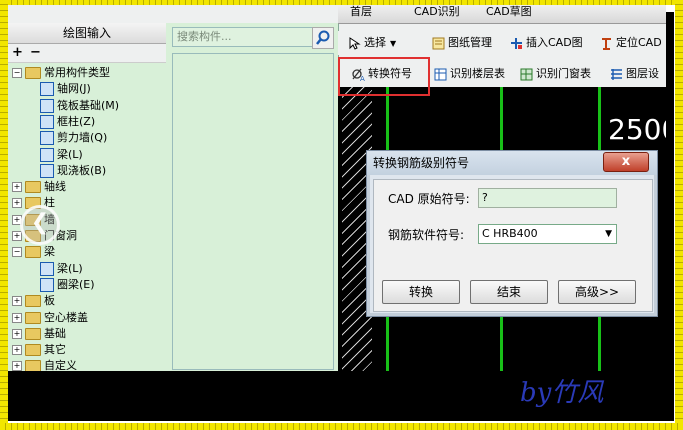 The height and width of the screenshot is (430, 683). I want to click on tree-item: − 梁, so click(33, 252).